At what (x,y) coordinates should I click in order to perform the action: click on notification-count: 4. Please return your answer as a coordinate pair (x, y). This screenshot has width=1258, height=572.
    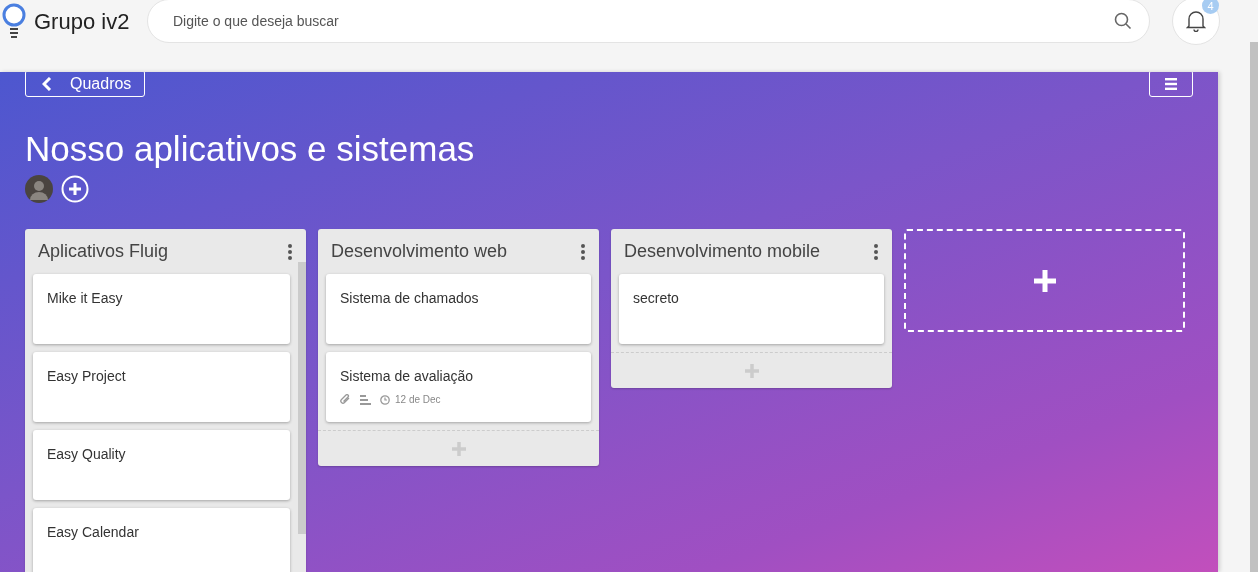
    Looking at the image, I should click on (1210, 7).